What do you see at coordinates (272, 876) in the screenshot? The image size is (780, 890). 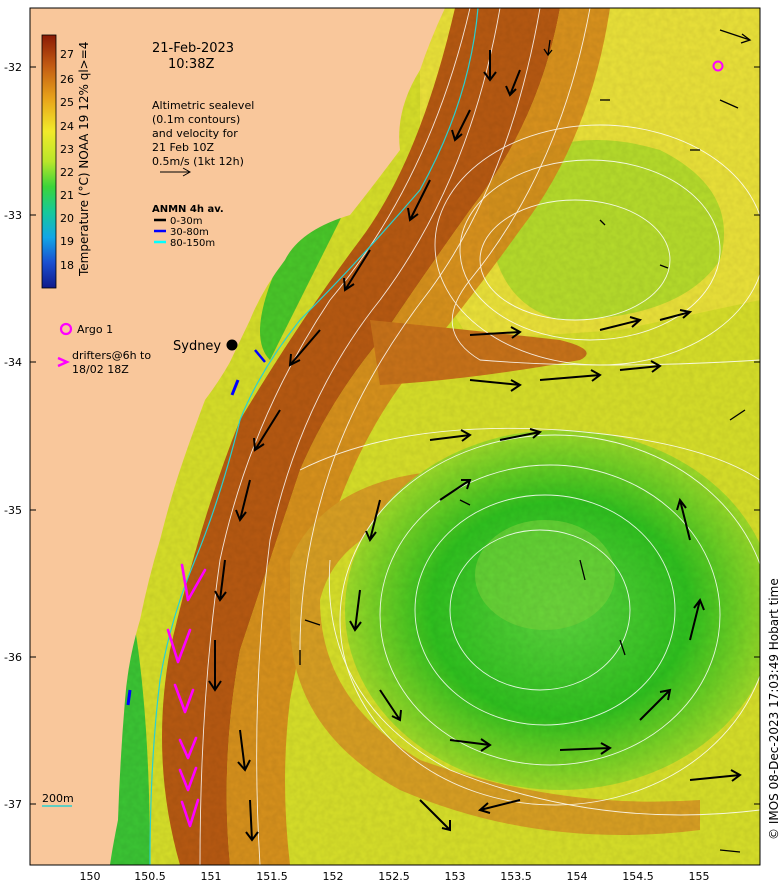 I see `lon-tick-label: 151.5` at bounding box center [272, 876].